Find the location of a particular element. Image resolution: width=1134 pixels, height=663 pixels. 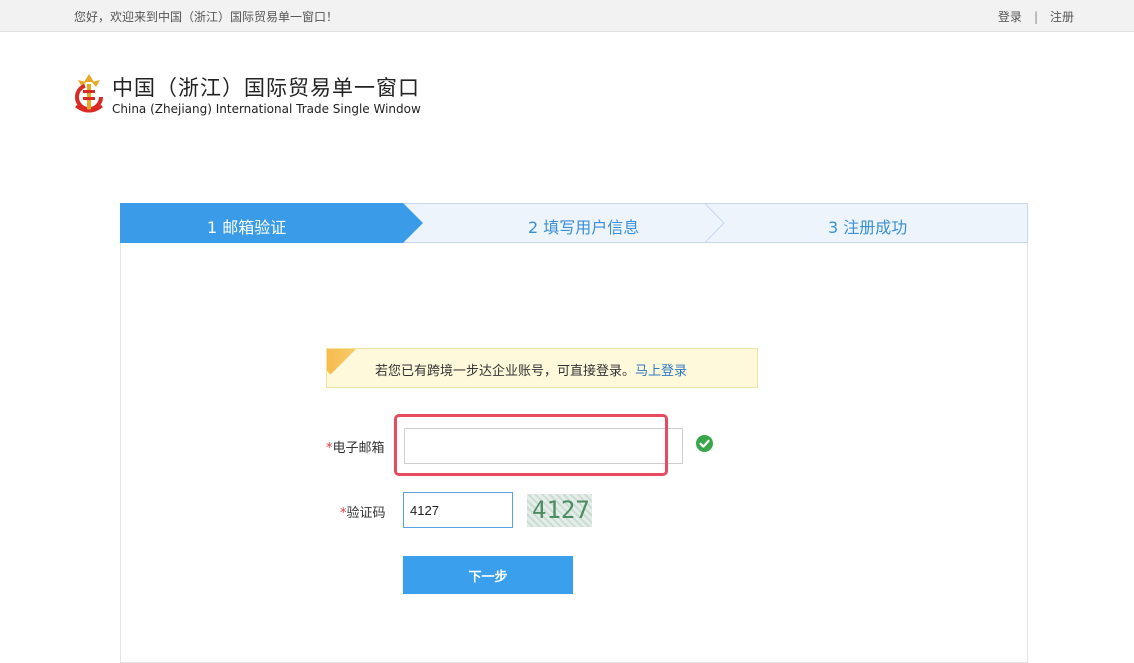

email-label: *电子邮箱 is located at coordinates (355, 446).